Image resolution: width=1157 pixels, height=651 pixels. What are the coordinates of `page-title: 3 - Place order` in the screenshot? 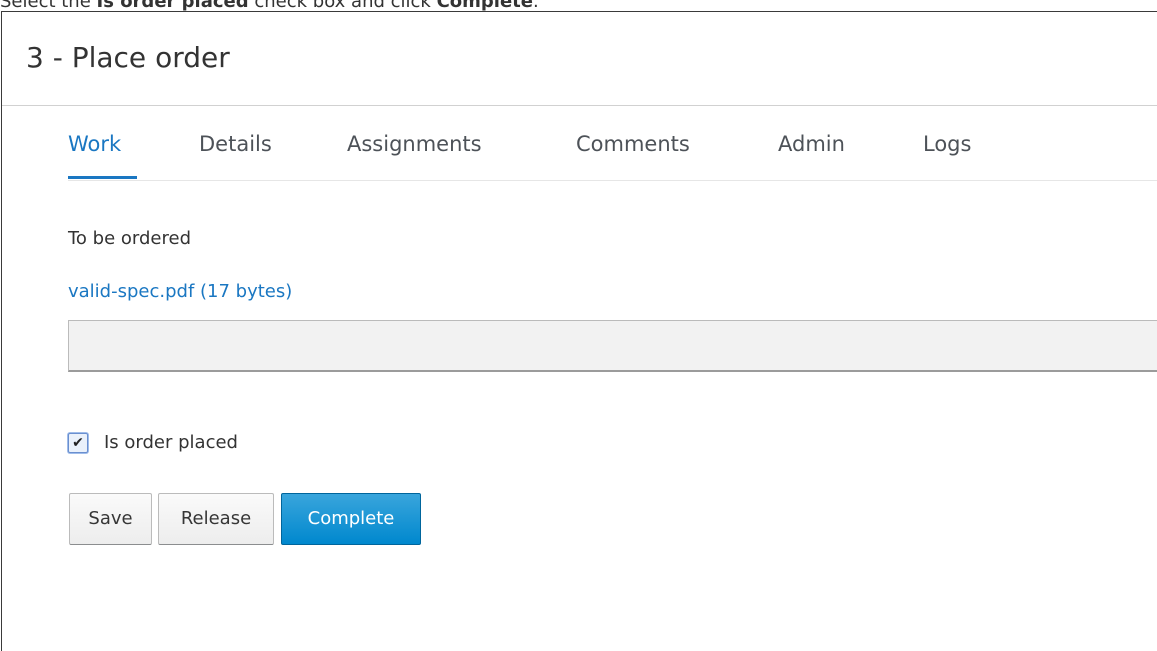 It's located at (128, 57).